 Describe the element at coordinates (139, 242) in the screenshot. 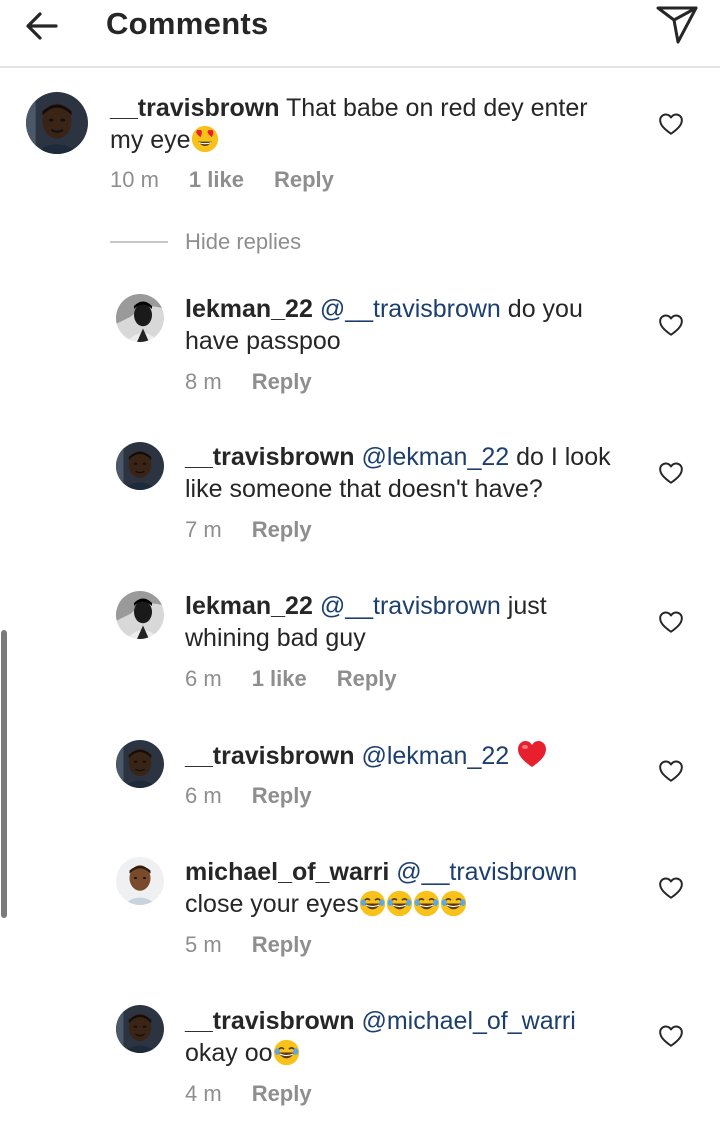

I see `divider` at that location.